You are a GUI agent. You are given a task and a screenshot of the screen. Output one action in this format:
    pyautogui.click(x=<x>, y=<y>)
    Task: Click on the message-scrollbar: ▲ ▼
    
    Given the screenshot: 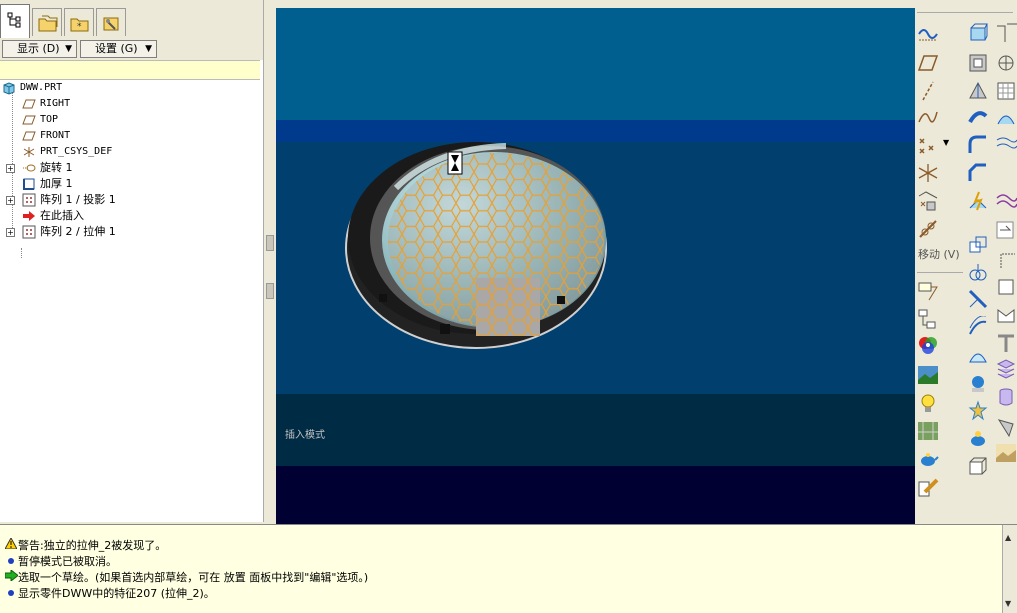 What is the action you would take?
    pyautogui.click(x=1009, y=569)
    